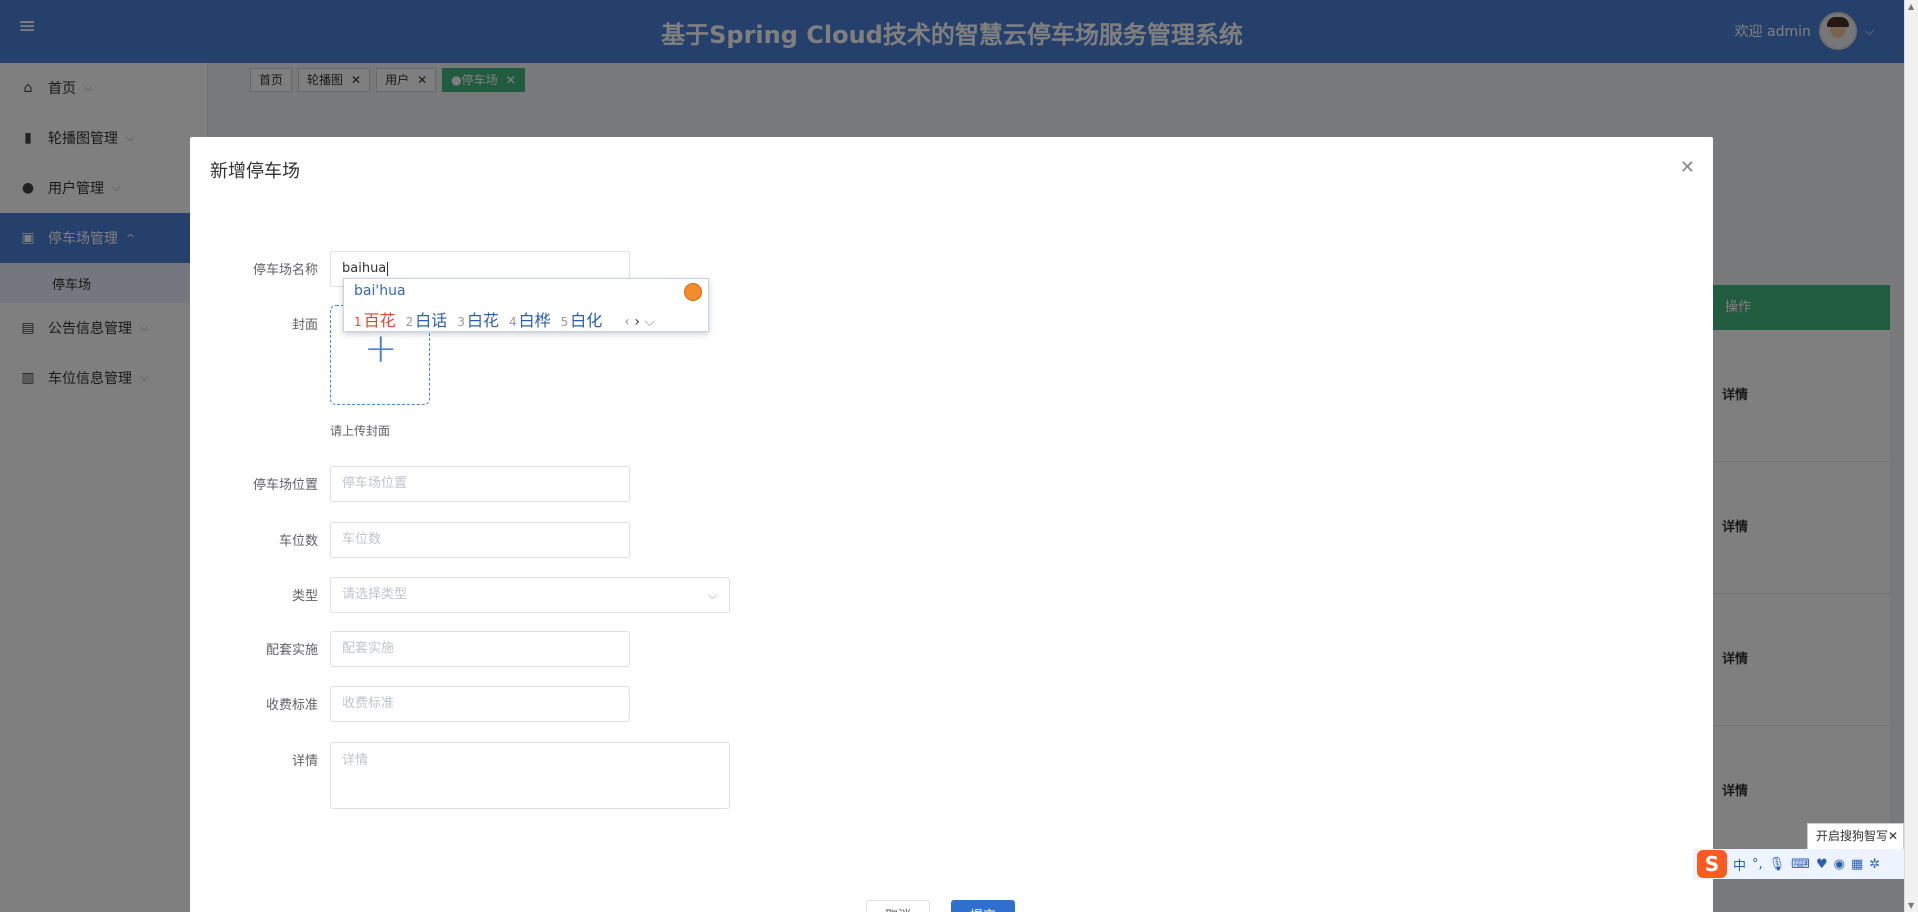  I want to click on type-select-placeholder: 请选择类型, so click(375, 594).